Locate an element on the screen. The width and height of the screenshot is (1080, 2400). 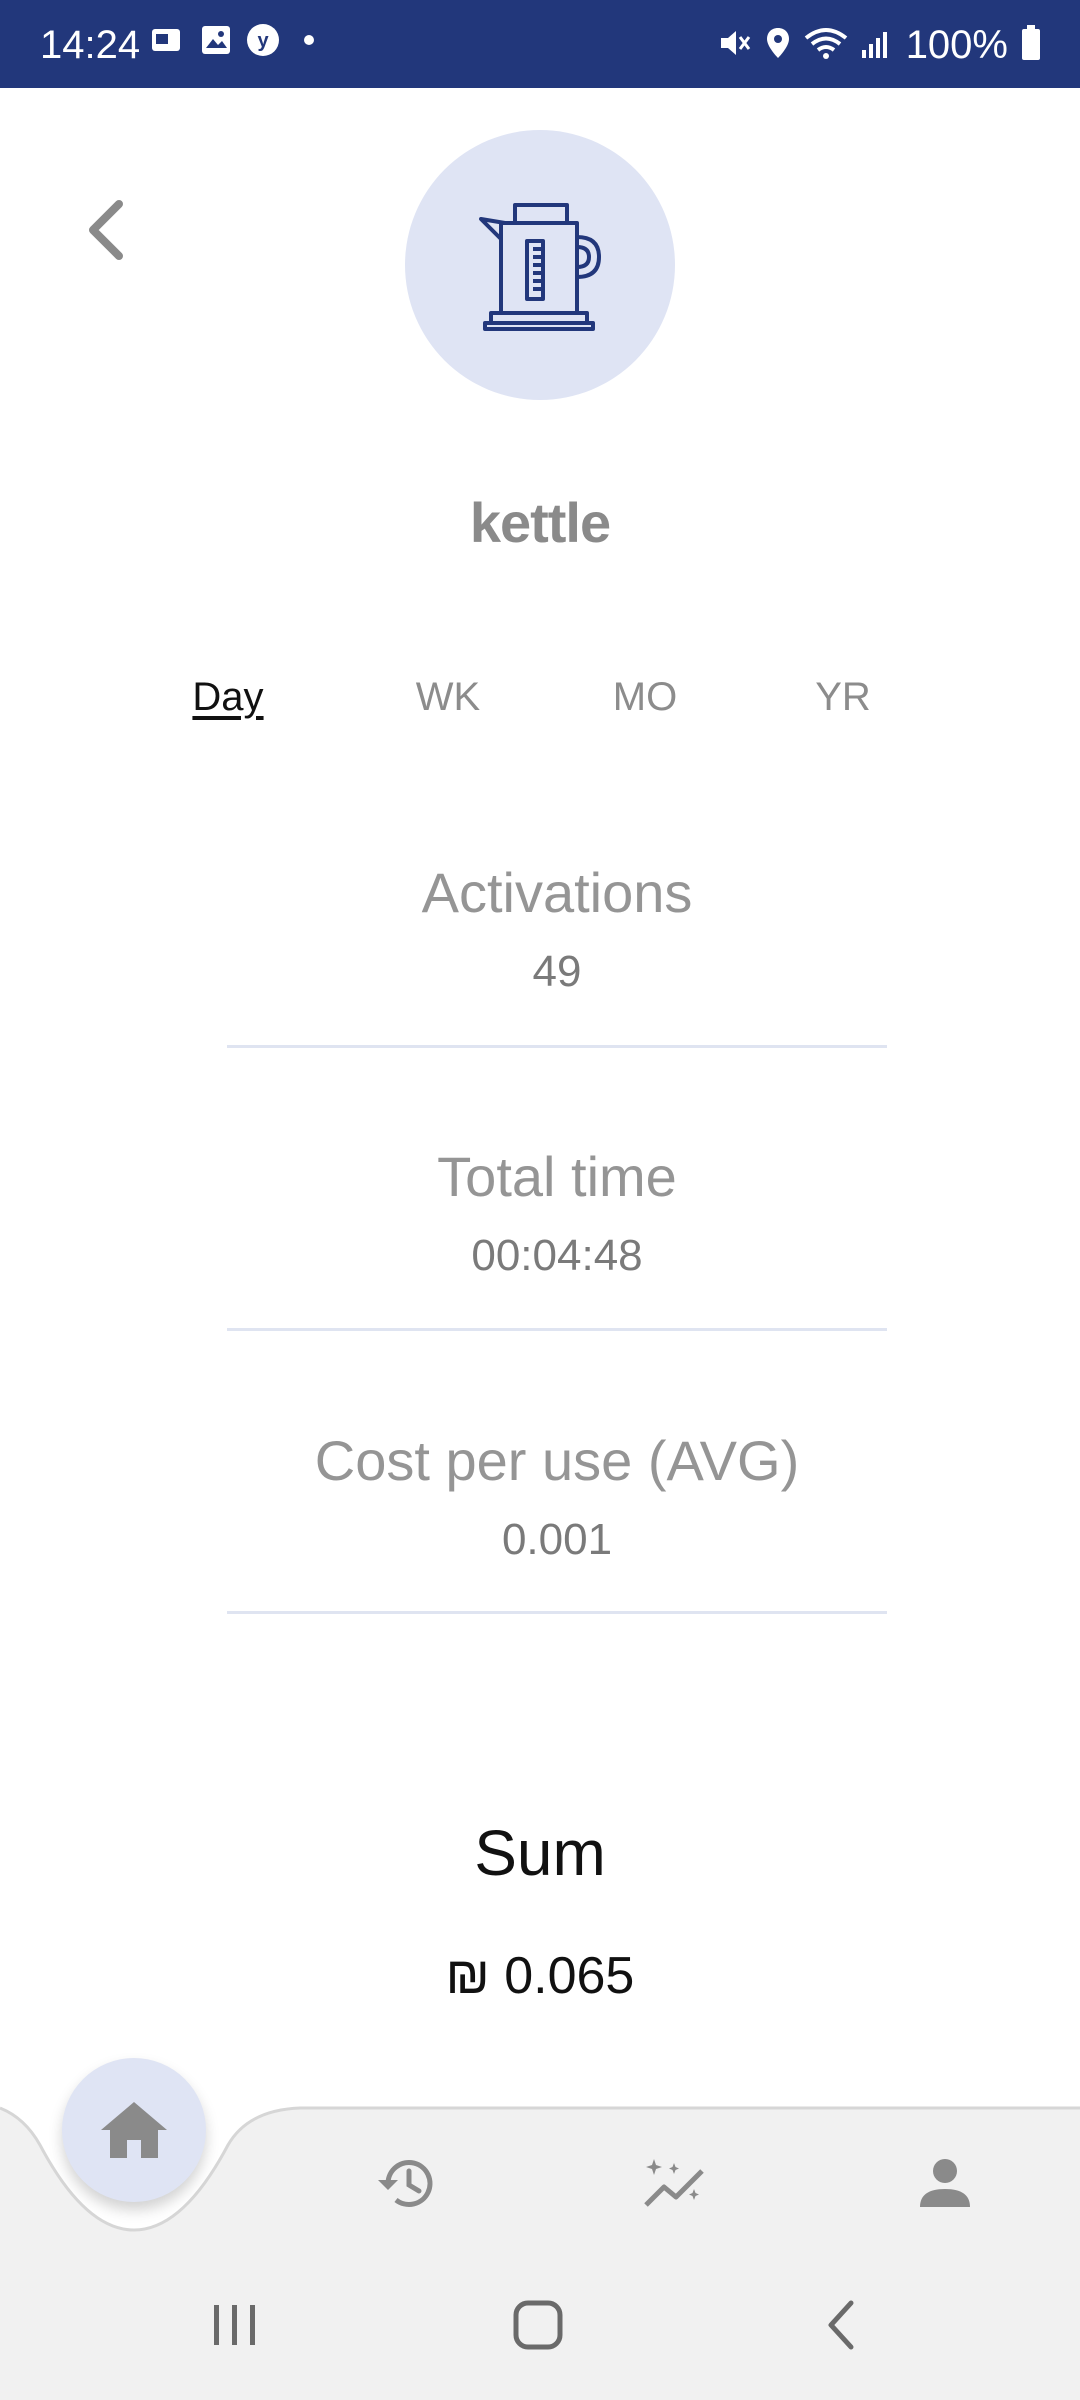
profile-button is located at coordinates (945, 2183).